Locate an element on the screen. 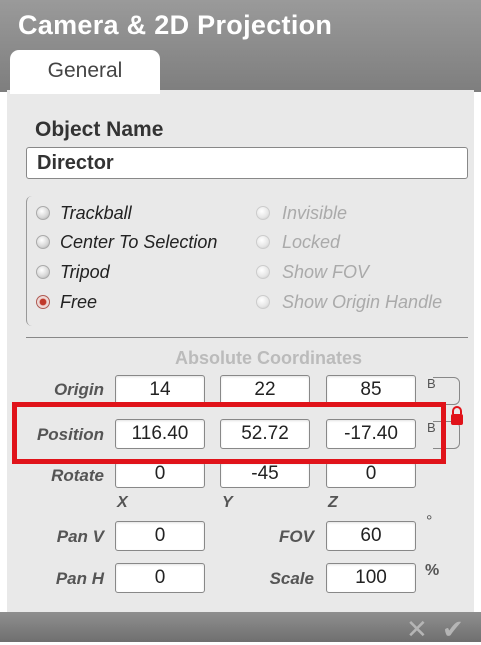 Image resolution: width=481 pixels, height=645 pixels. radio-trackball: Trackball is located at coordinates (84, 213).